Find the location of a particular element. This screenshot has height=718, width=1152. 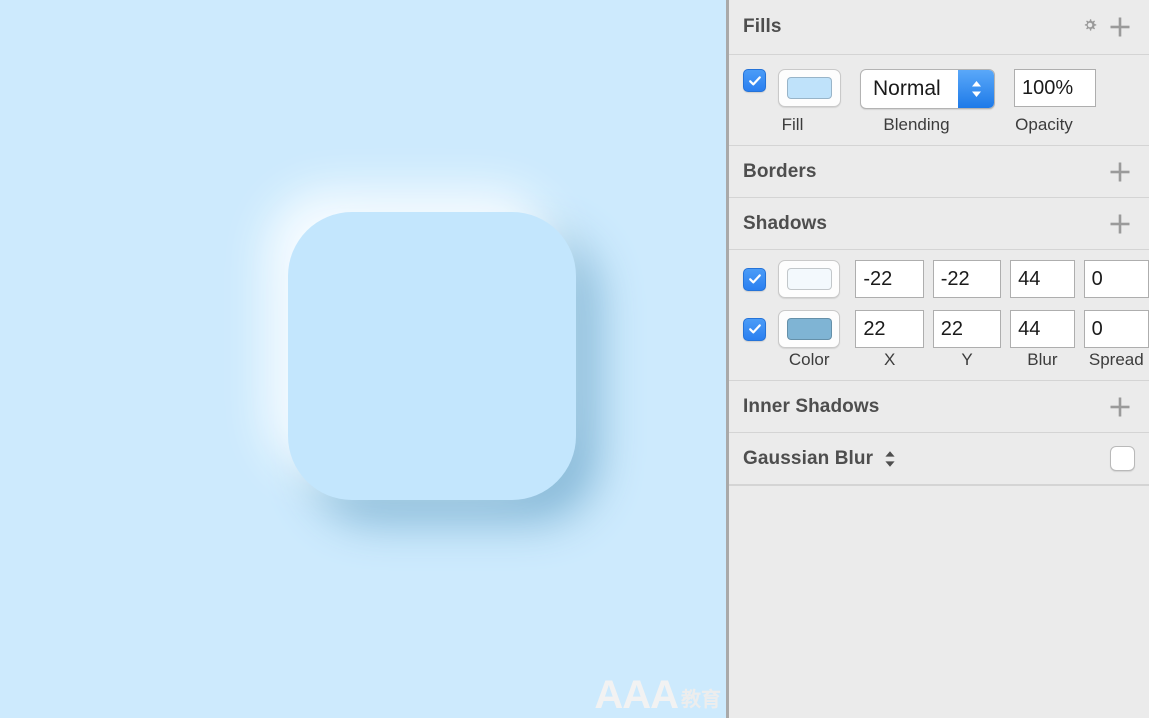

section-title-inner-shadows: Inner Shadows is located at coordinates (811, 406).